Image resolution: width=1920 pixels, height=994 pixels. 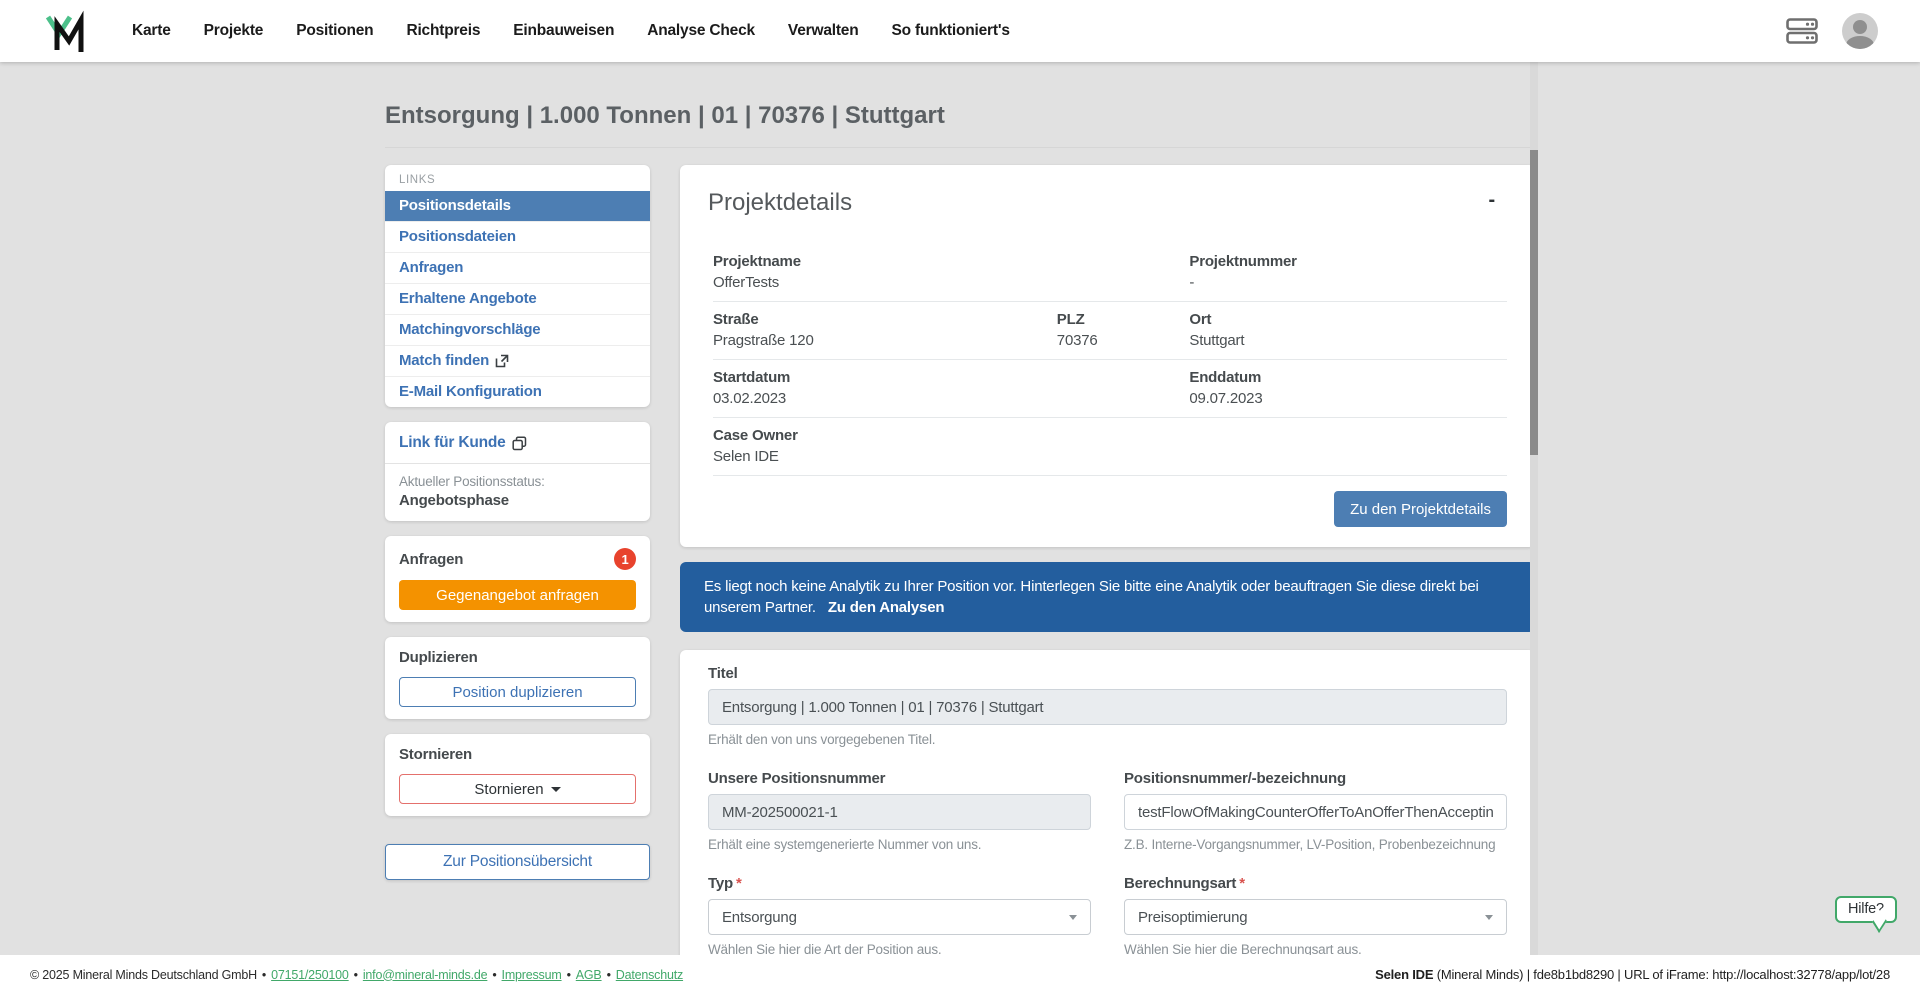 I want to click on sidebar-item-label: Matchingvorschläge, so click(x=470, y=329).